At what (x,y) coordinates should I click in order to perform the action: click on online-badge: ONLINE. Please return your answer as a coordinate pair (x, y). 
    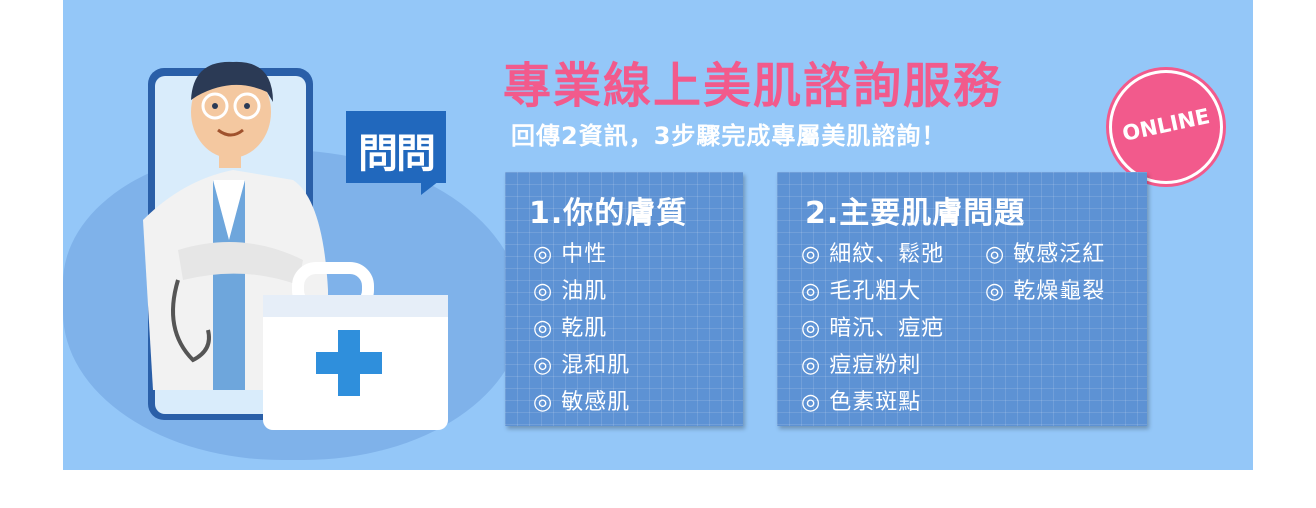
    Looking at the image, I should click on (1166, 127).